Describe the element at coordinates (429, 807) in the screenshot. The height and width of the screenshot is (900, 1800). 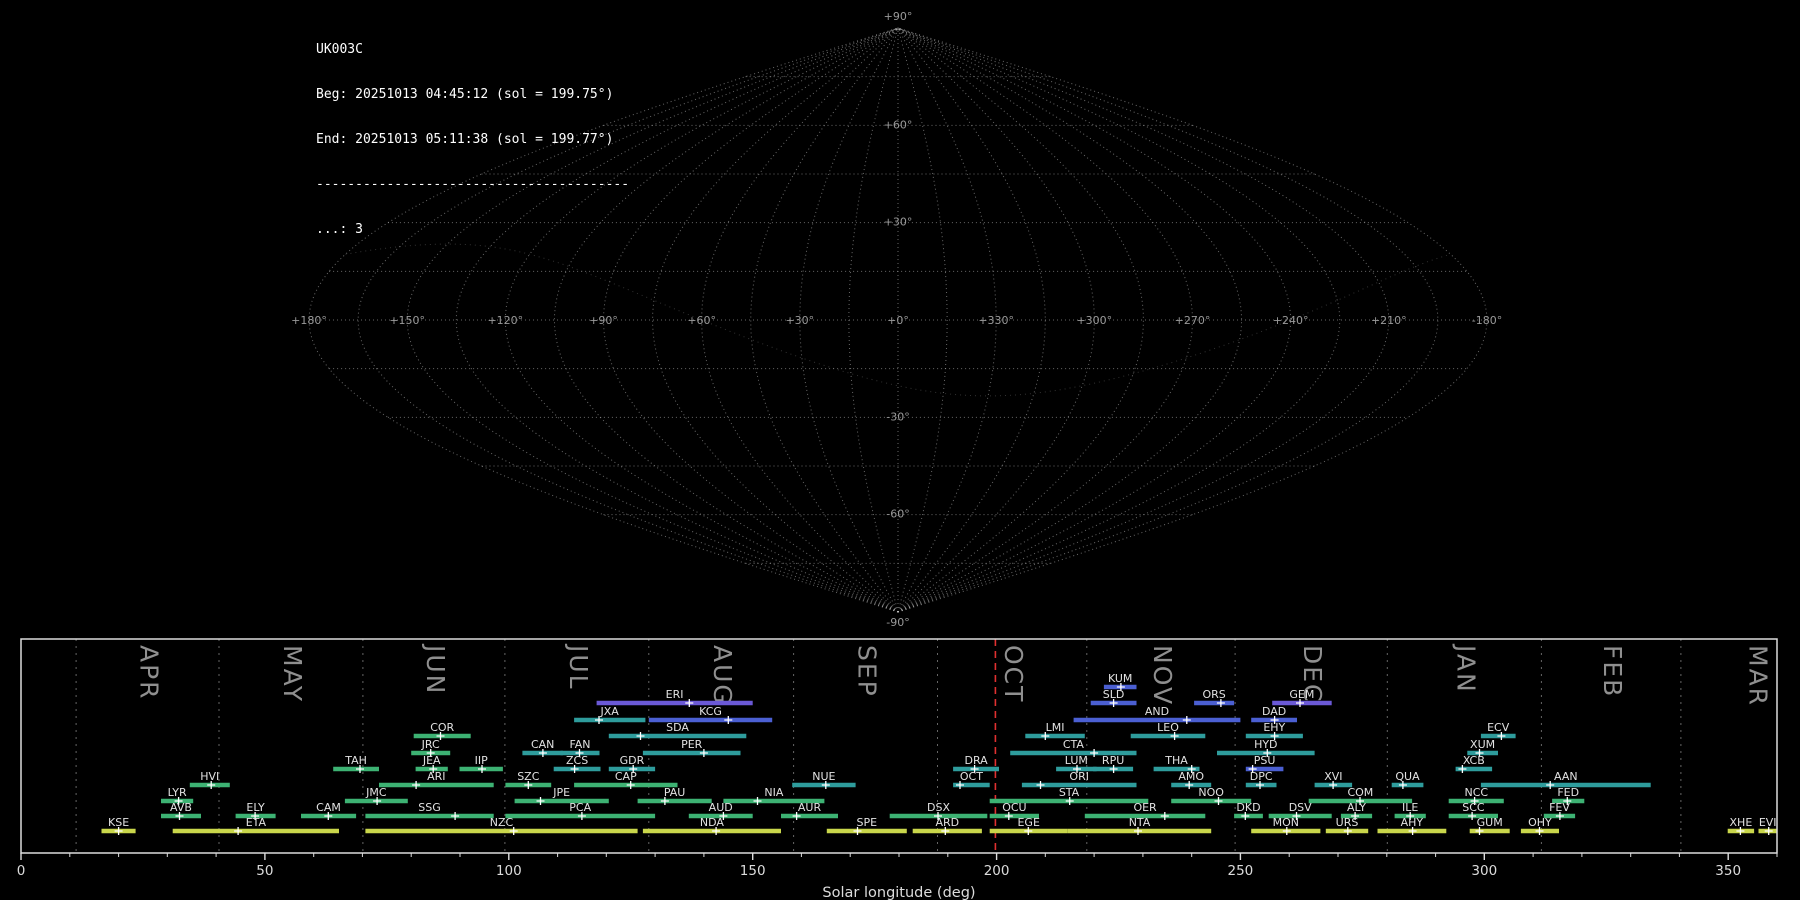
I see `svg-text: SSG` at that location.